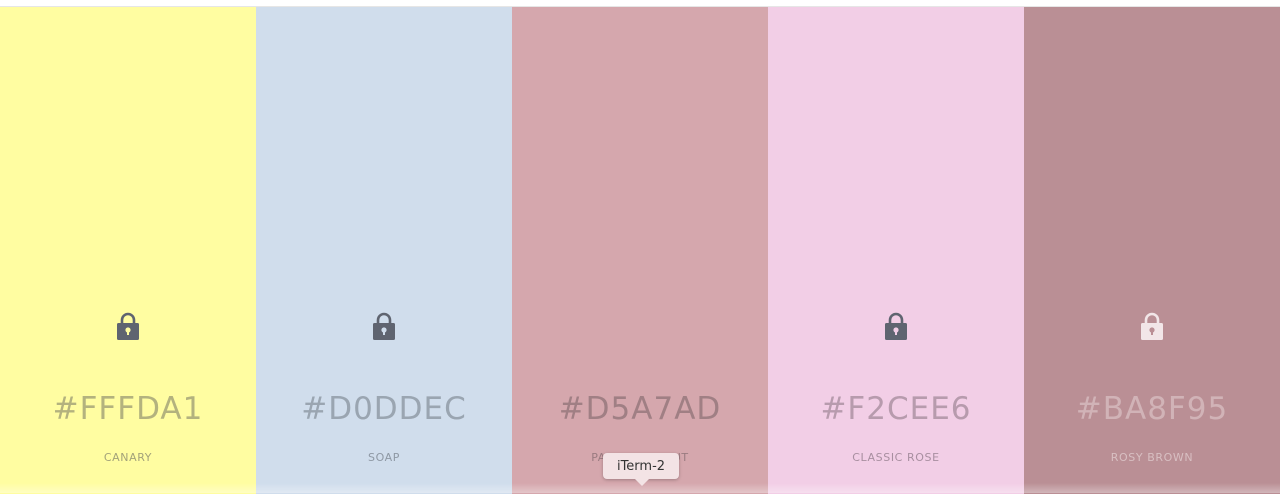 The image size is (1280, 494). What do you see at coordinates (128, 457) in the screenshot?
I see `color-name: CANARY` at bounding box center [128, 457].